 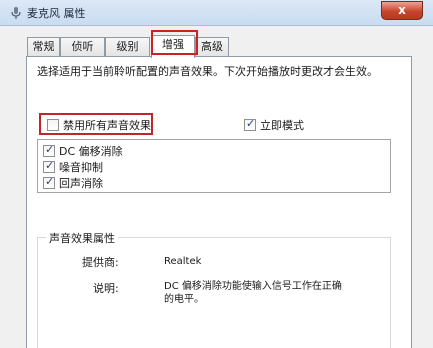 I want to click on close-button: x, so click(x=402, y=10).